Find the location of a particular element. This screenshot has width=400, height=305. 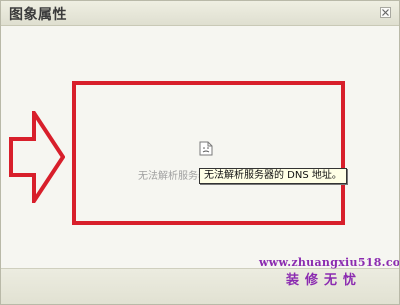

close-button is located at coordinates (385, 12).